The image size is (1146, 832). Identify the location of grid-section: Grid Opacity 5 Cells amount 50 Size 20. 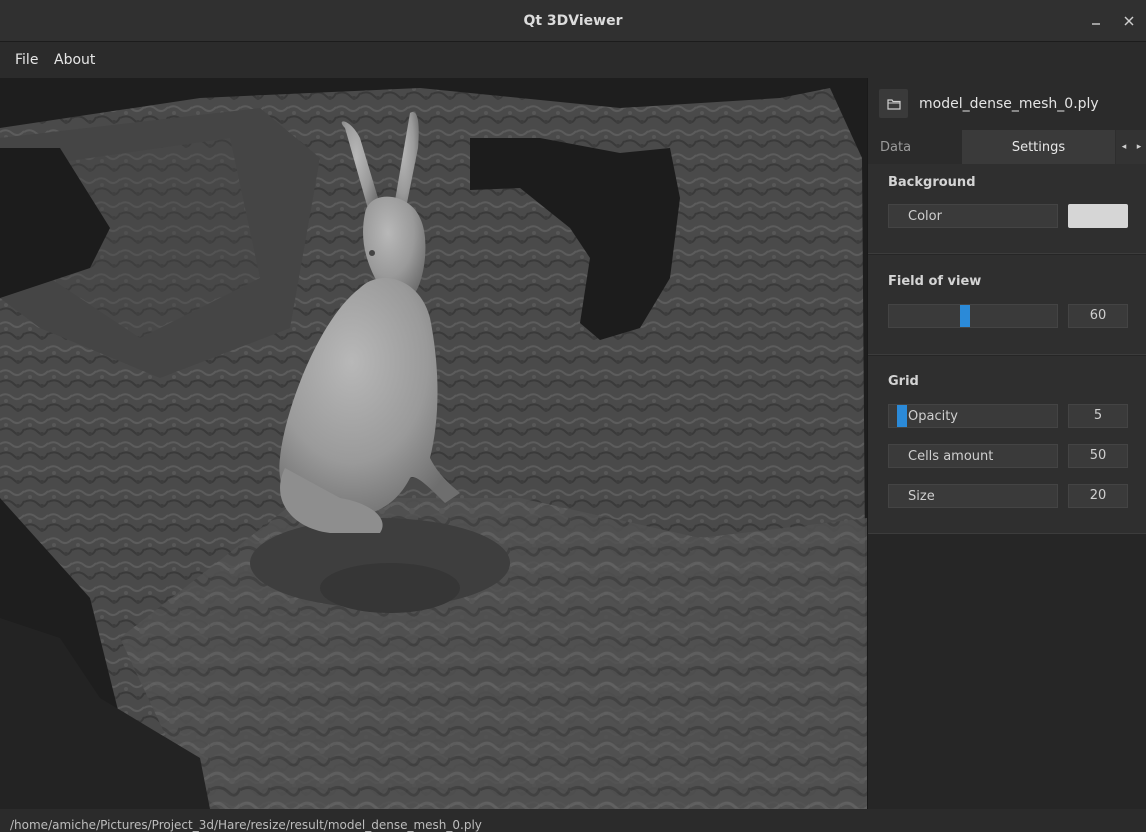
(1007, 445).